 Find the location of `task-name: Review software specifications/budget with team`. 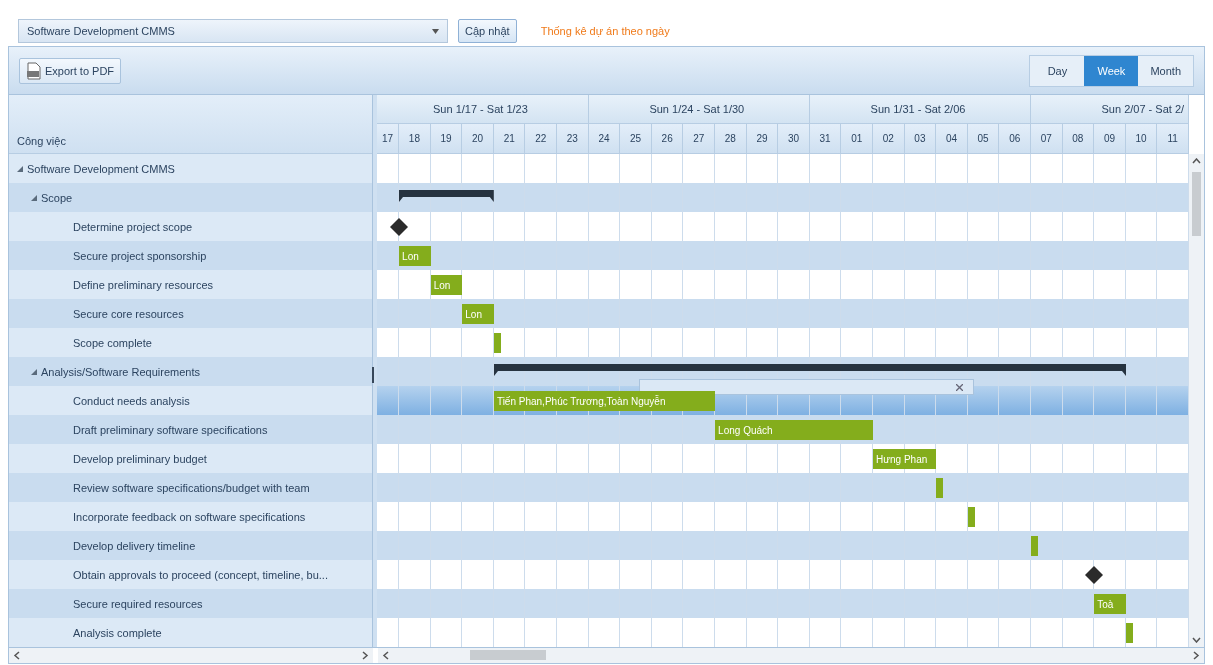

task-name: Review software specifications/budget with team is located at coordinates (191, 487).